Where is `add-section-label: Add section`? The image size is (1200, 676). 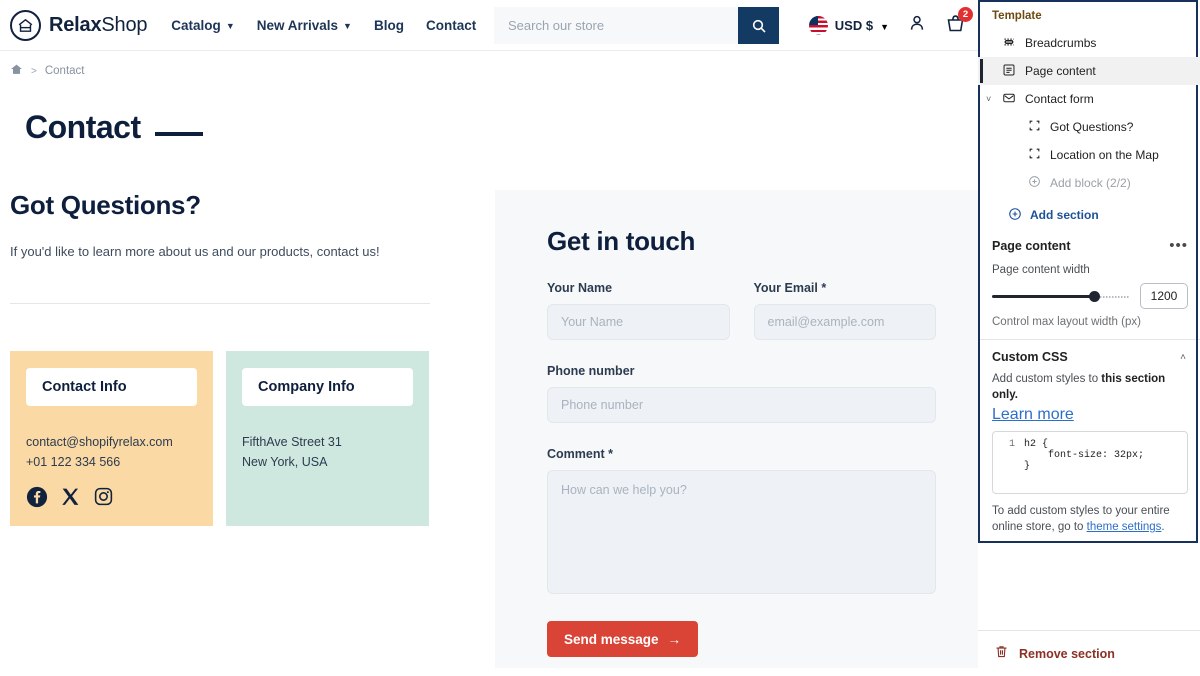 add-section-label: Add section is located at coordinates (1064, 215).